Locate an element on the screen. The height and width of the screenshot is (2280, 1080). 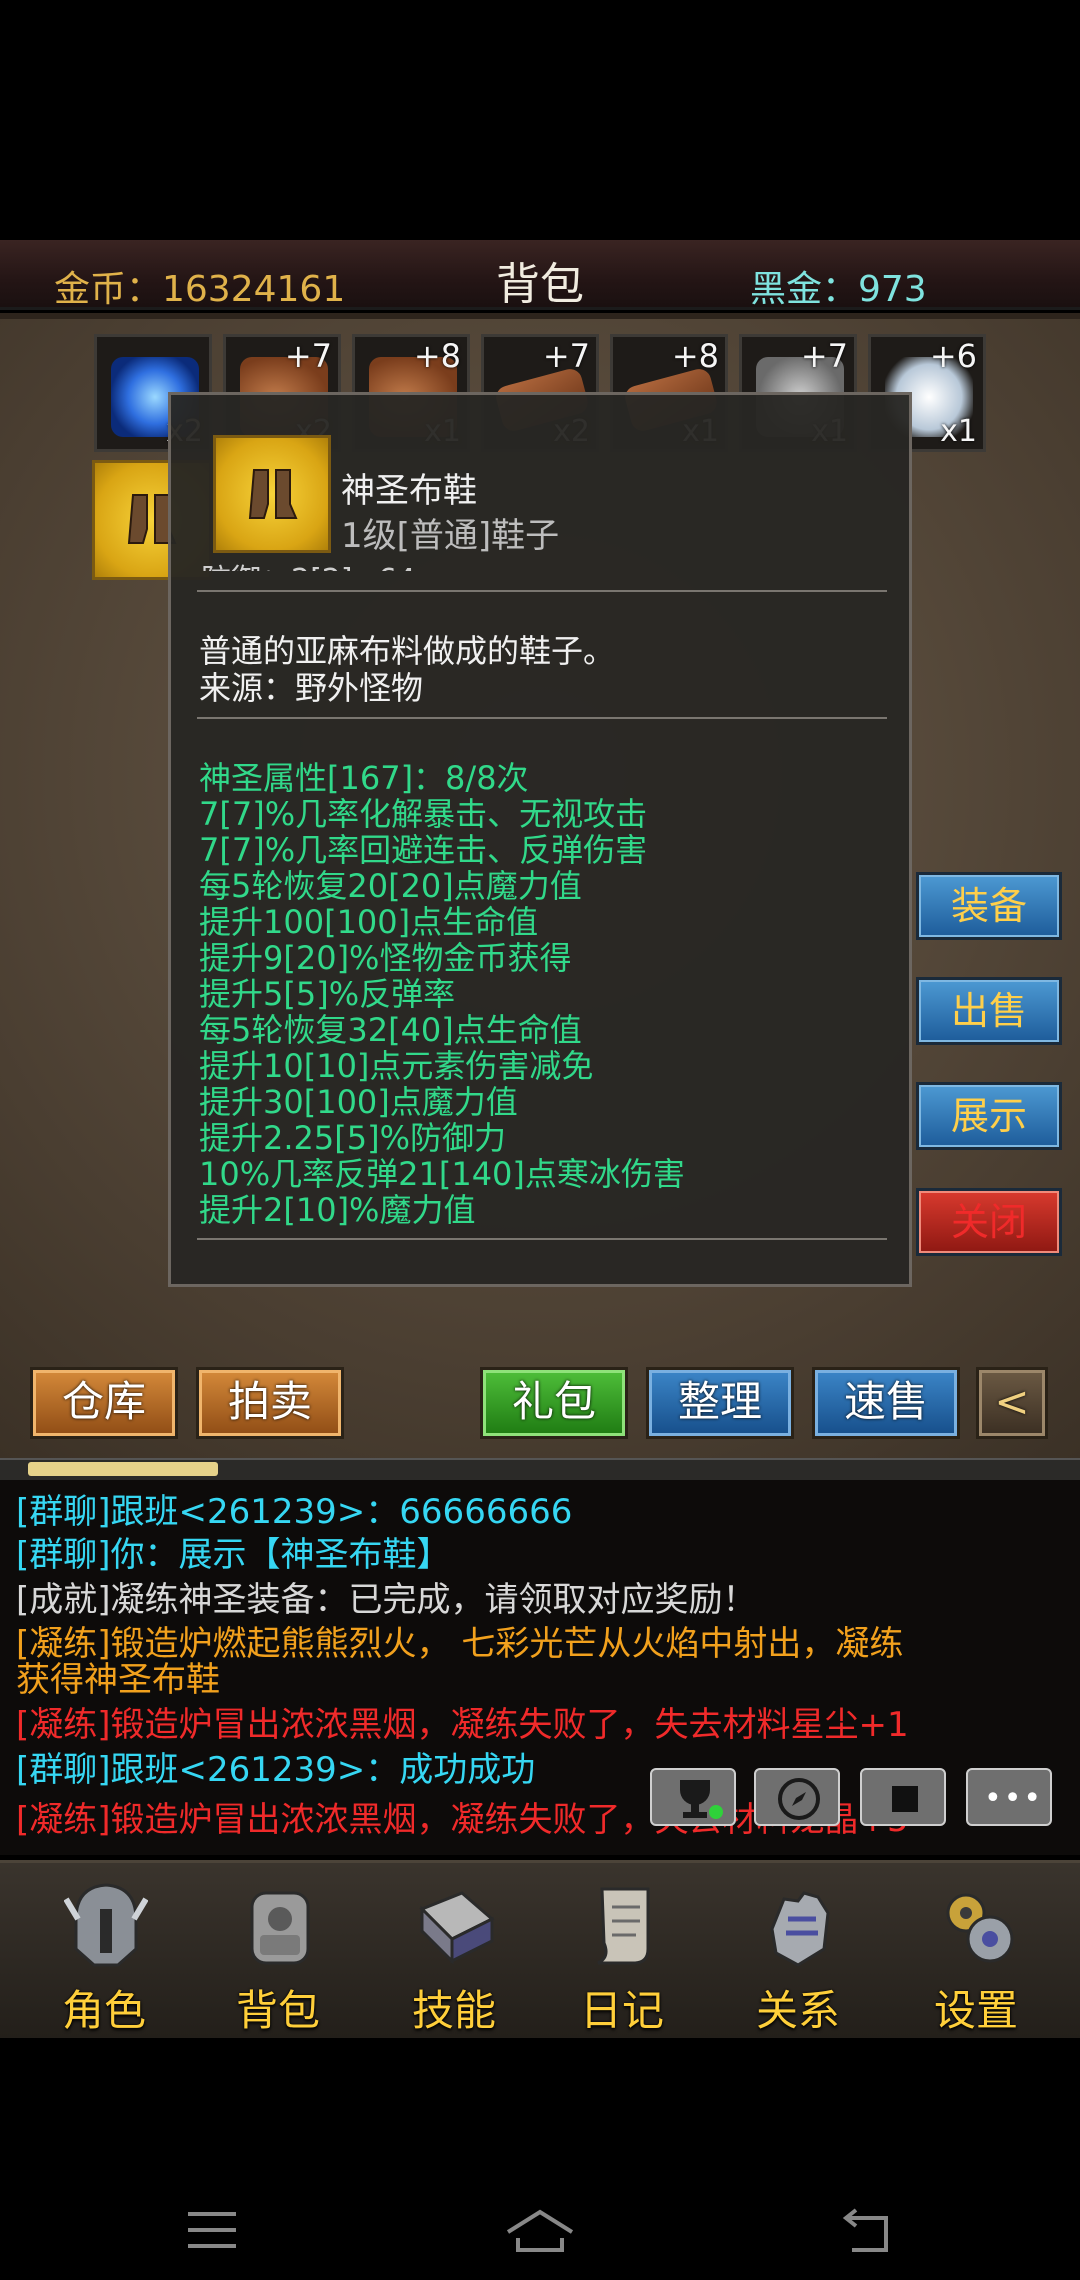
attribute-line: 7[7]%几率化解暴击、无视攻击 is located at coordinates (423, 814).